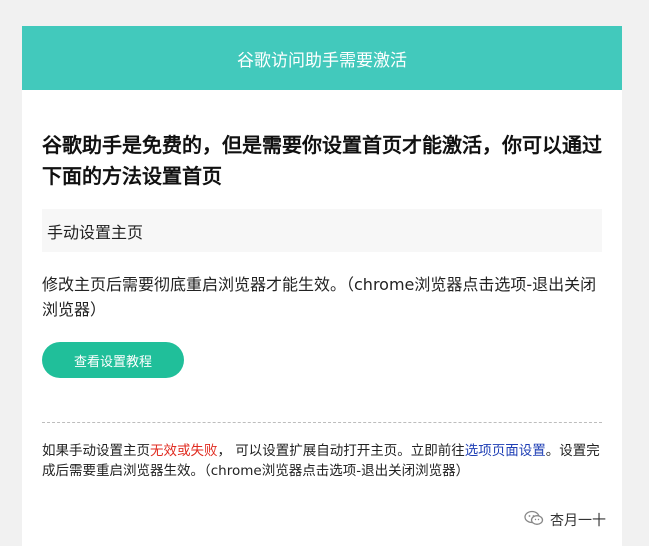  What do you see at coordinates (184, 451) in the screenshot?
I see `footer-warning-text: 无效或失败` at bounding box center [184, 451].